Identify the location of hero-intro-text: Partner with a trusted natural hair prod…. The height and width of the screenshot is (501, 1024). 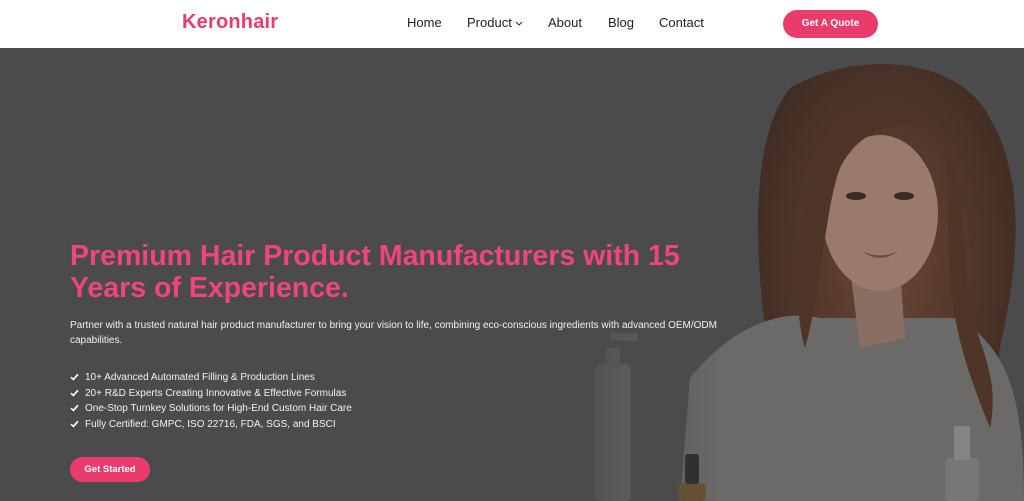
(393, 333).